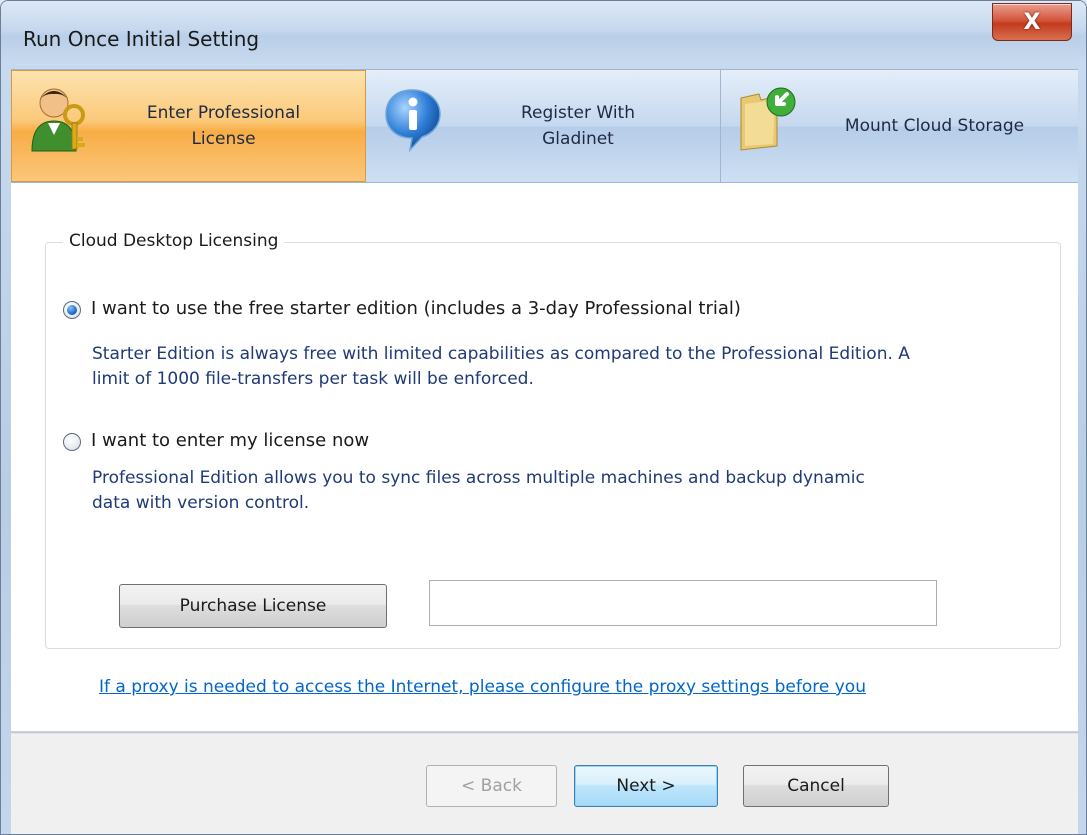 The height and width of the screenshot is (835, 1087). I want to click on folder-arrow-icon, so click(768, 119).